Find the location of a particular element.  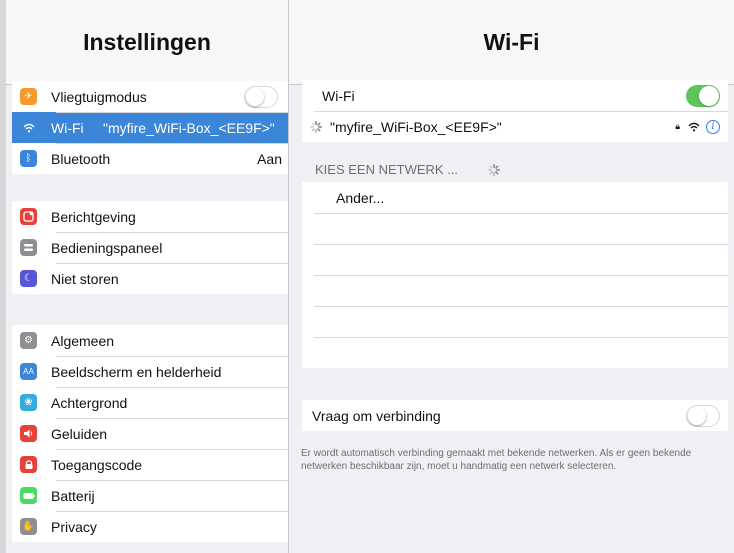

sidebar-item-sounds: Geluiden is located at coordinates (150, 433).